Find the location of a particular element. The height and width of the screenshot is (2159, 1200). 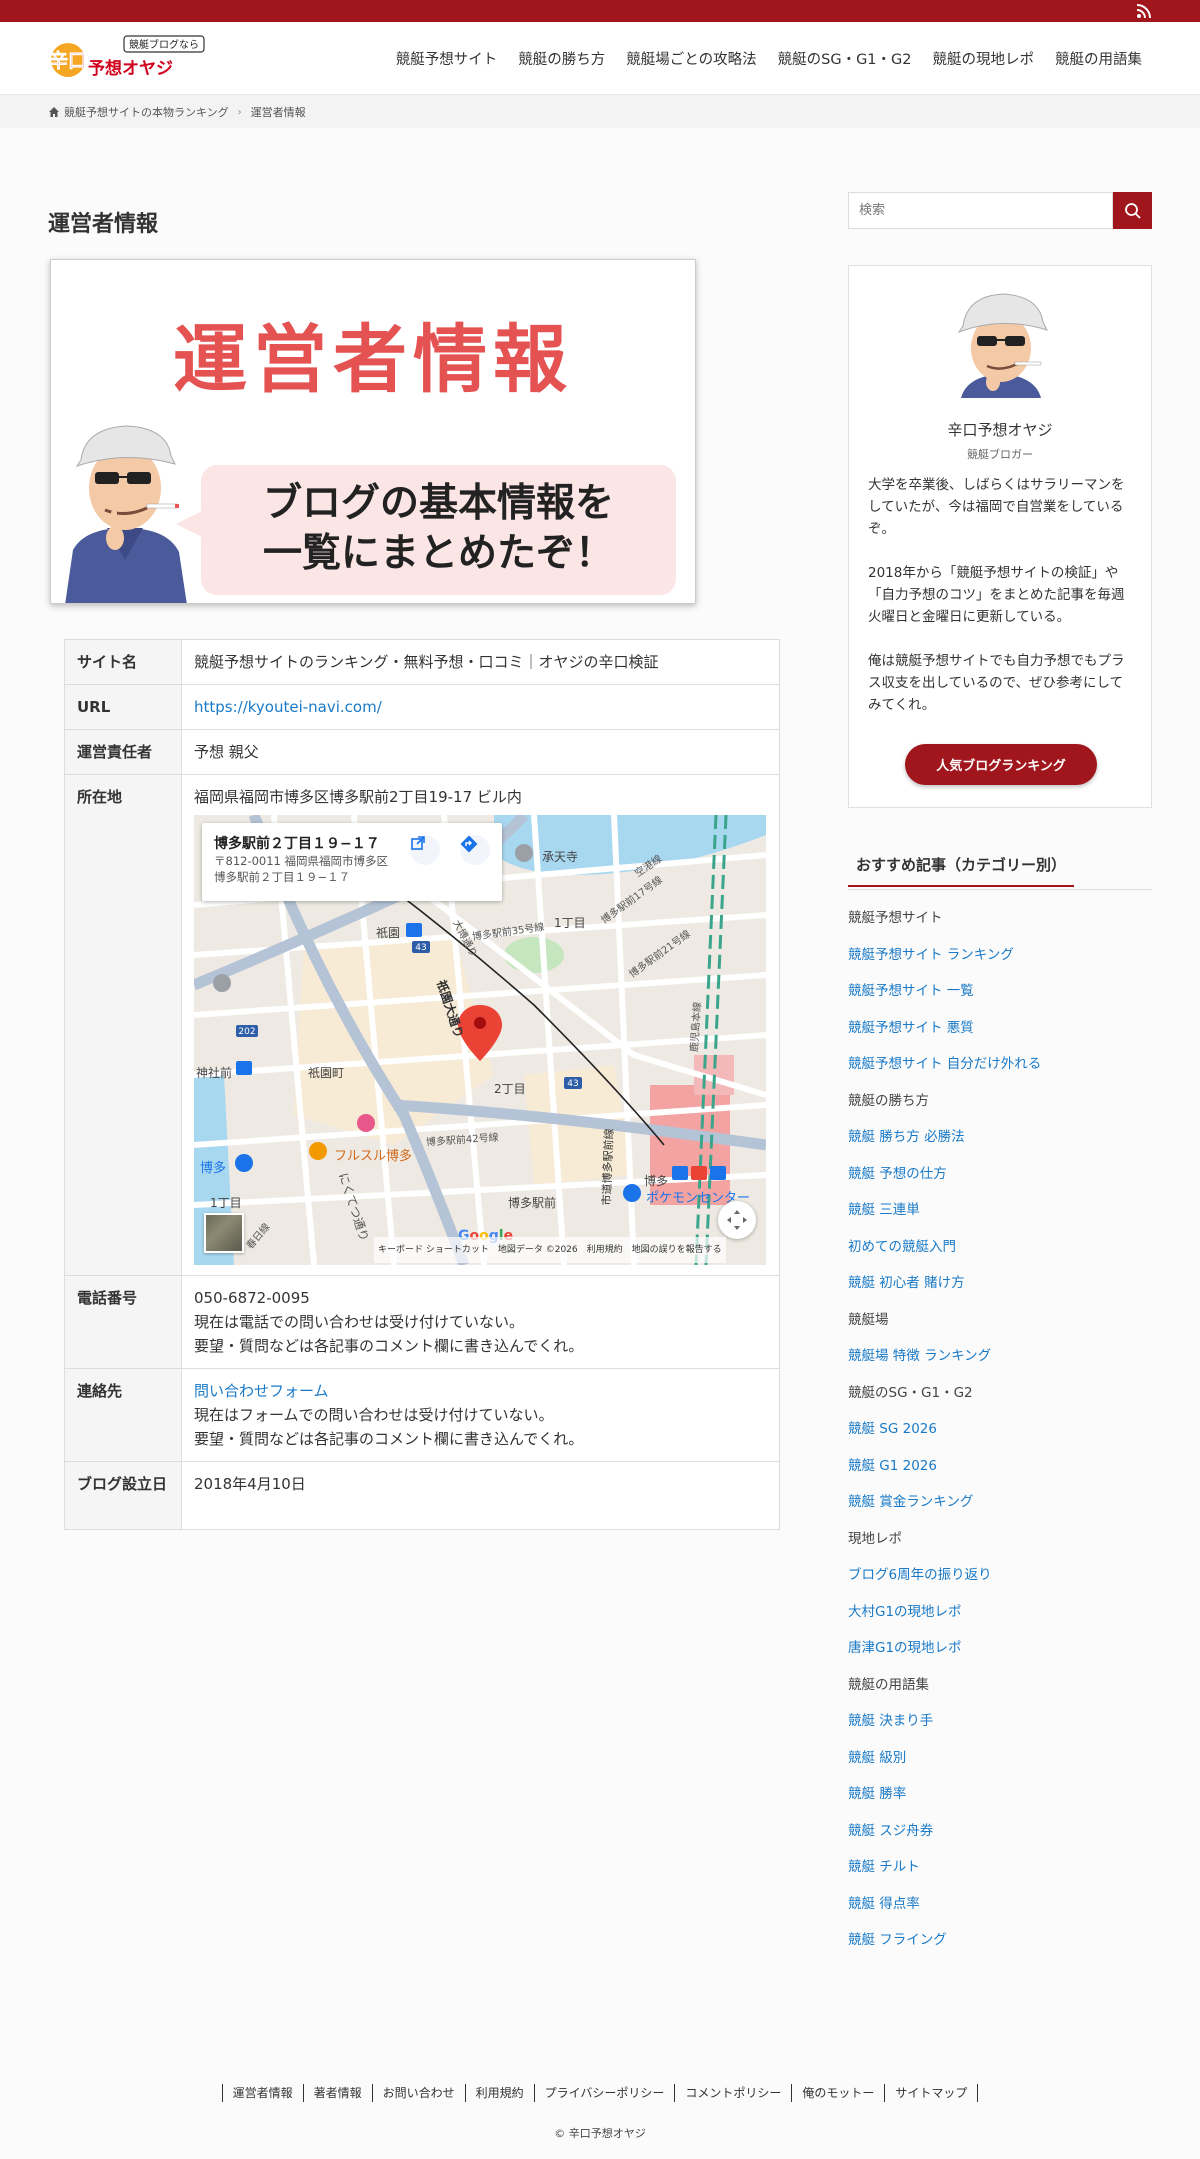

footer-link-comment-policy: コメントポリシー is located at coordinates (732, 2093).